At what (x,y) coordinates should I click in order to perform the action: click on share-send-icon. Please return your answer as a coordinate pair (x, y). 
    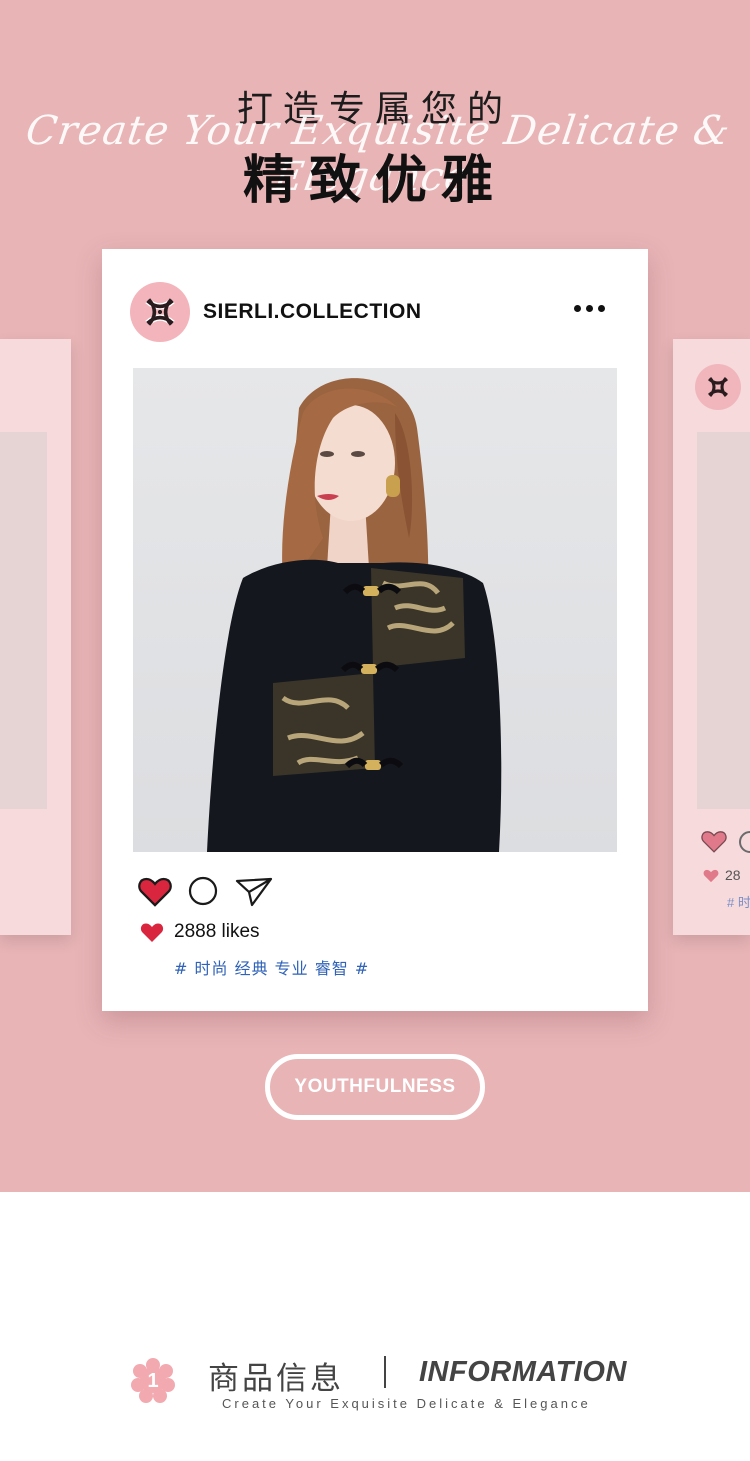
    Looking at the image, I should click on (254, 891).